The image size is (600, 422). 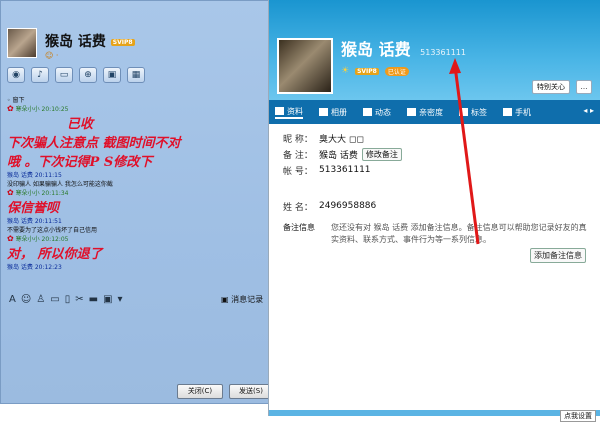 What do you see at coordinates (22, 43) in the screenshot?
I see `contact-avatar` at bounding box center [22, 43].